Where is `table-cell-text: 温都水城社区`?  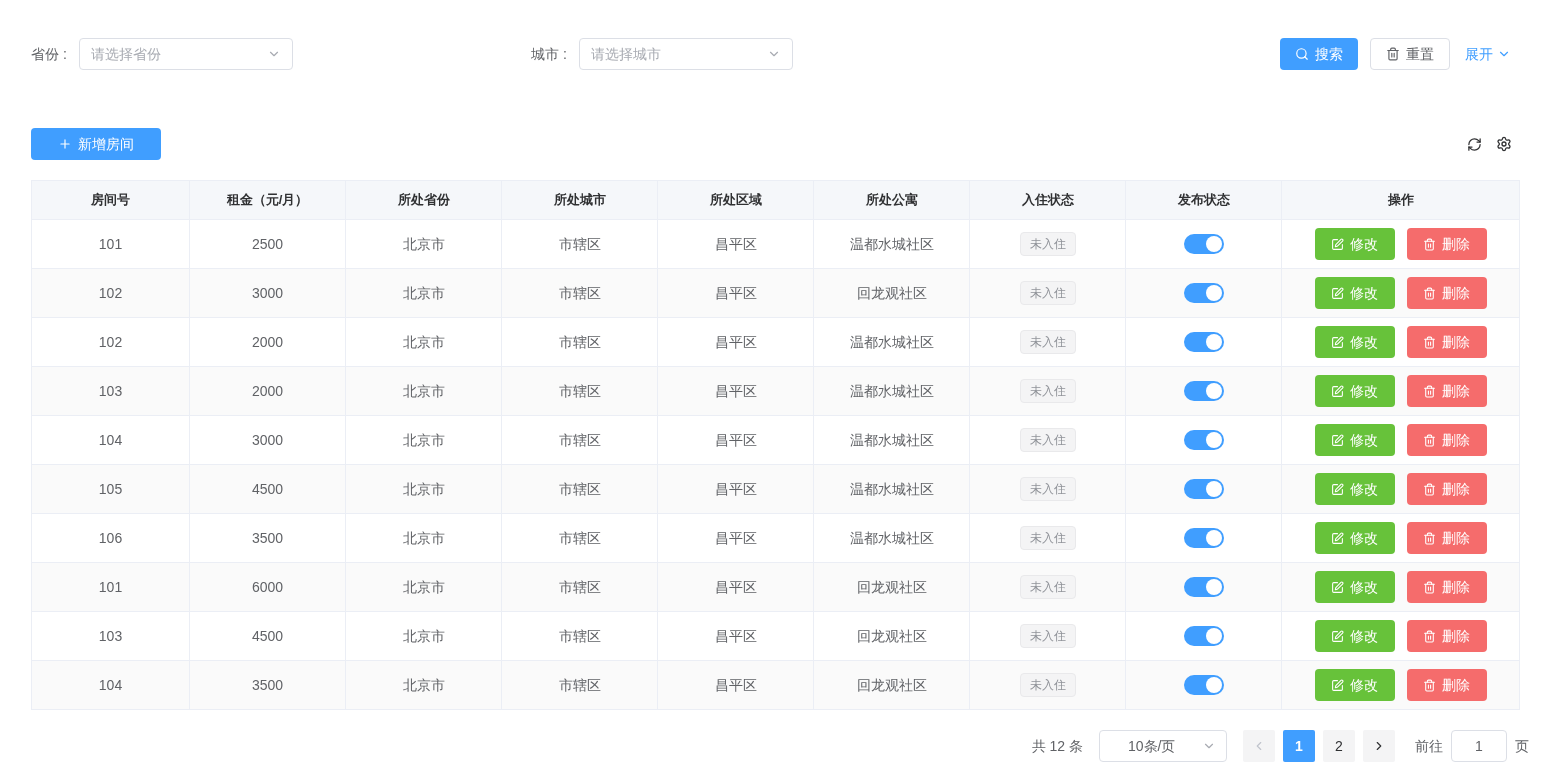 table-cell-text: 温都水城社区 is located at coordinates (891, 244).